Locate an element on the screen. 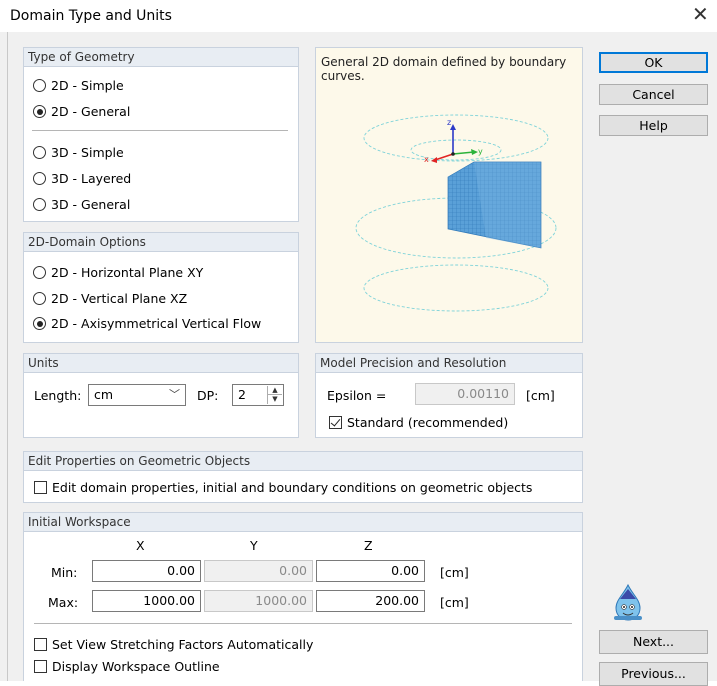 The height and width of the screenshot is (686, 717). standard-checkbox: Standard (recommended) is located at coordinates (418, 422).